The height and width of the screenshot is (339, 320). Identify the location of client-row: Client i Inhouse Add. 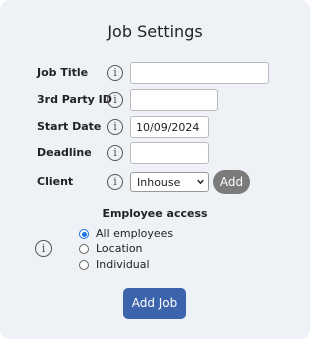
(155, 182).